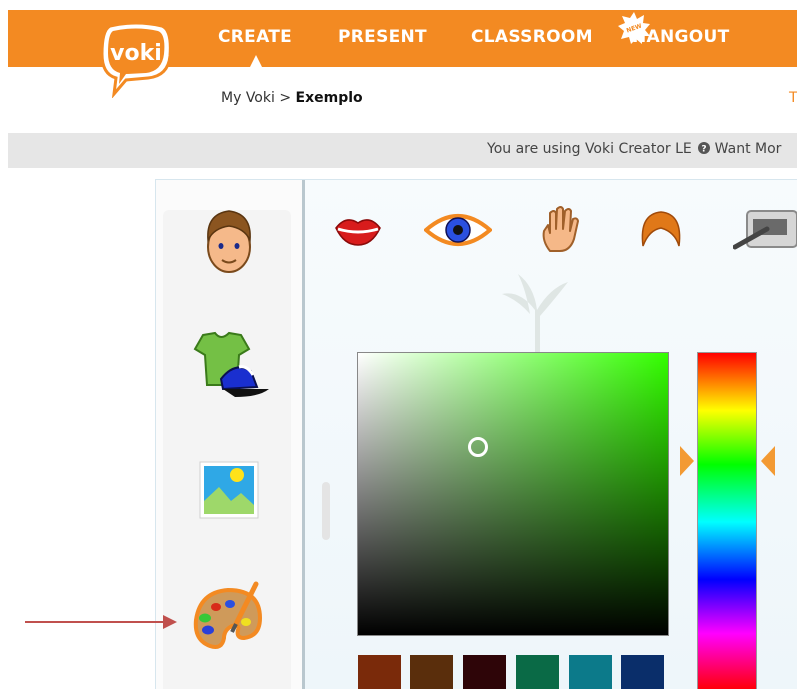 This screenshot has width=797, height=689. What do you see at coordinates (228, 617) in the screenshot?
I see `color-palette-icon` at bounding box center [228, 617].